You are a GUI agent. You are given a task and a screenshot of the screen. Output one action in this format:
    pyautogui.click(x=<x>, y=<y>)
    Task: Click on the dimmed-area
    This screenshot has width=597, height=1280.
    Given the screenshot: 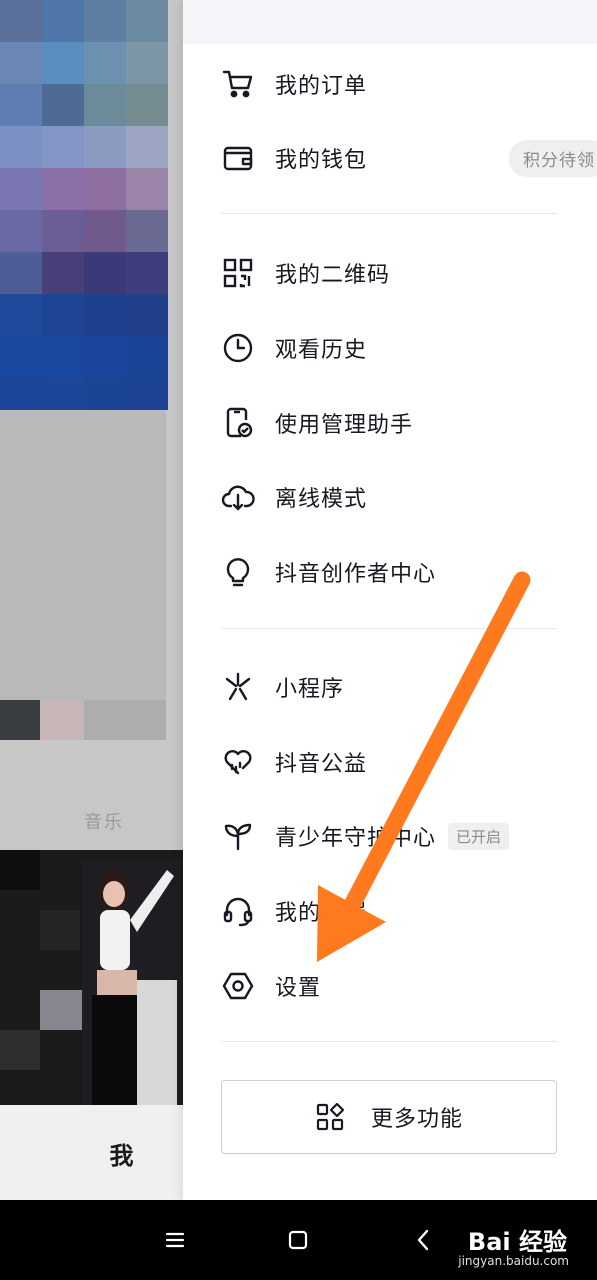 What is the action you would take?
    pyautogui.click(x=83, y=555)
    